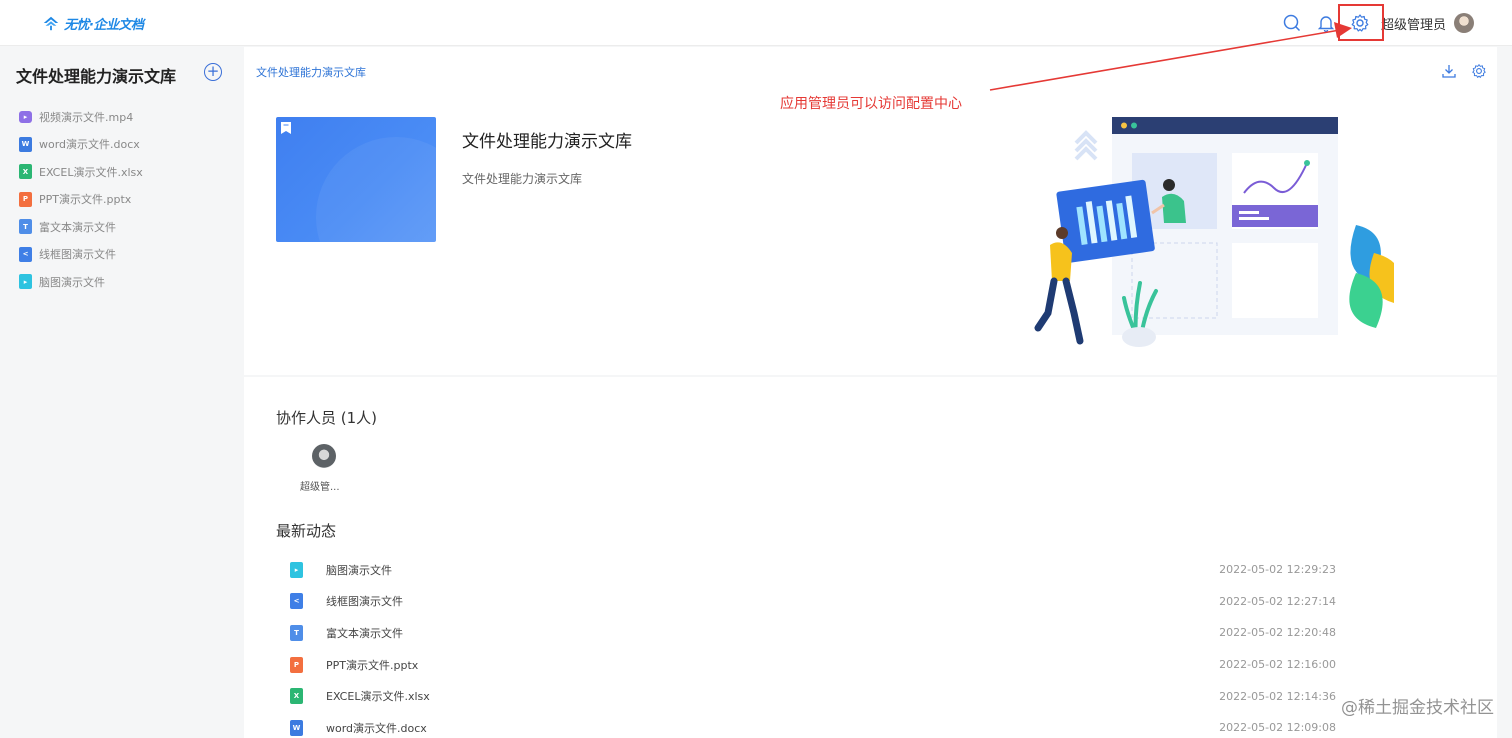  I want to click on sidebar-item-video: ▸ 视频演示文件.mp4, so click(81, 117).